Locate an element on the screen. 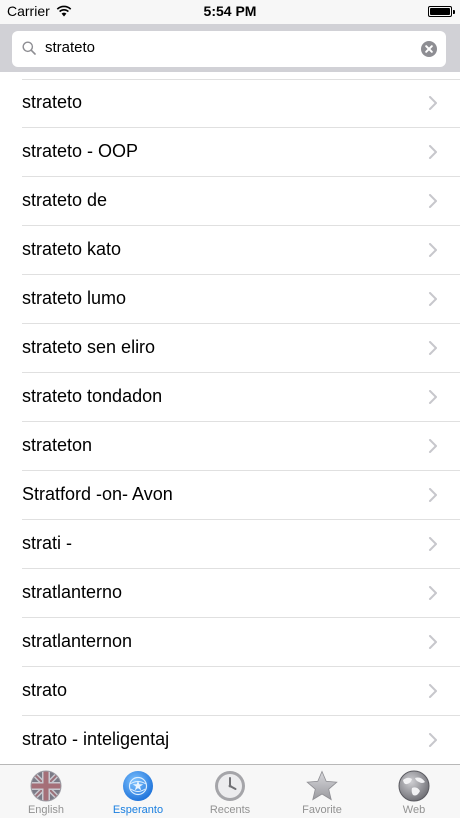 Image resolution: width=460 pixels, height=818 pixels. list-item-label: strateto kato is located at coordinates (72, 249).